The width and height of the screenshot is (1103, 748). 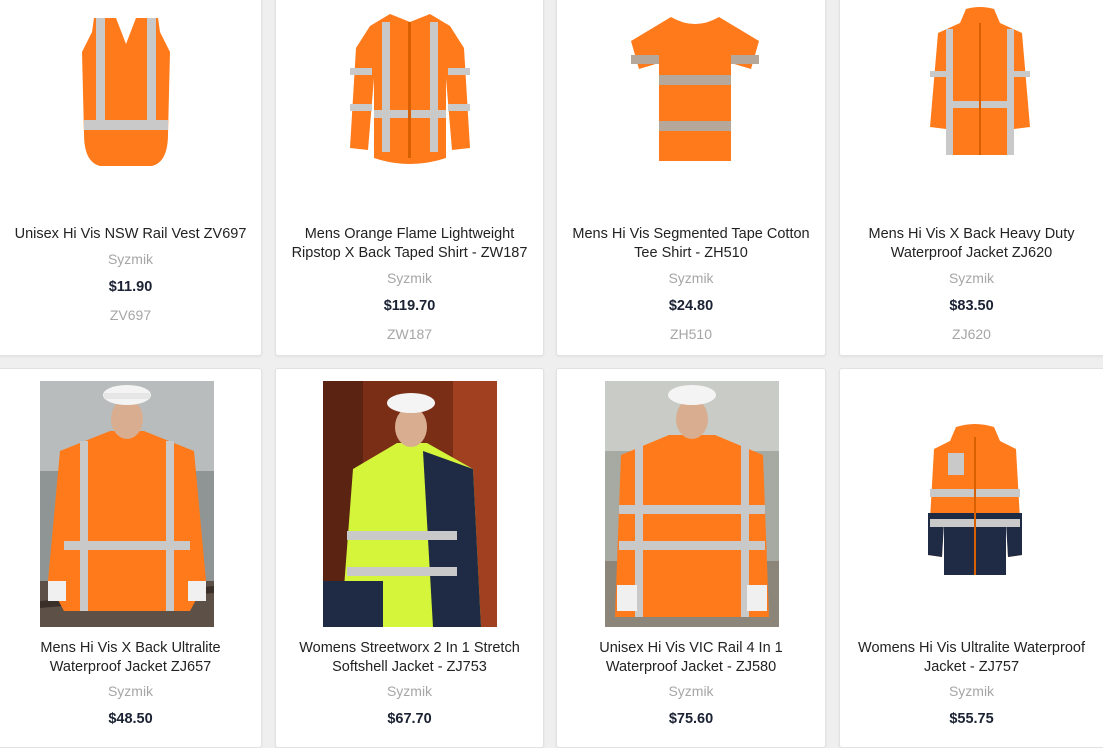 I want to click on hi-vis-vest-icon, so click(x=126, y=92).